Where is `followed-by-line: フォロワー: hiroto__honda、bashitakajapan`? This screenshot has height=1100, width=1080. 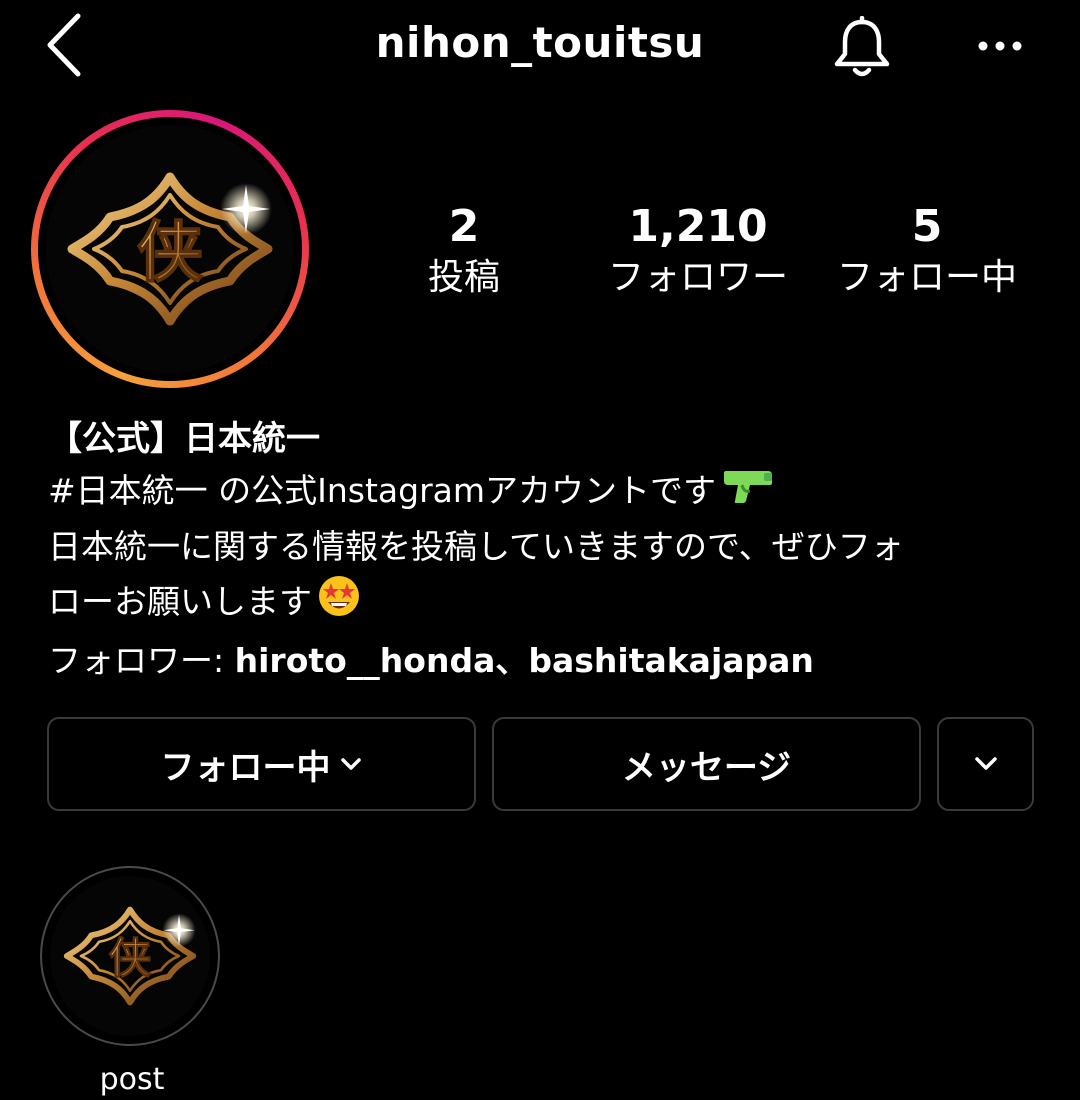 followed-by-line: フォロワー: hiroto__honda、bashitakajapan is located at coordinates (548, 660).